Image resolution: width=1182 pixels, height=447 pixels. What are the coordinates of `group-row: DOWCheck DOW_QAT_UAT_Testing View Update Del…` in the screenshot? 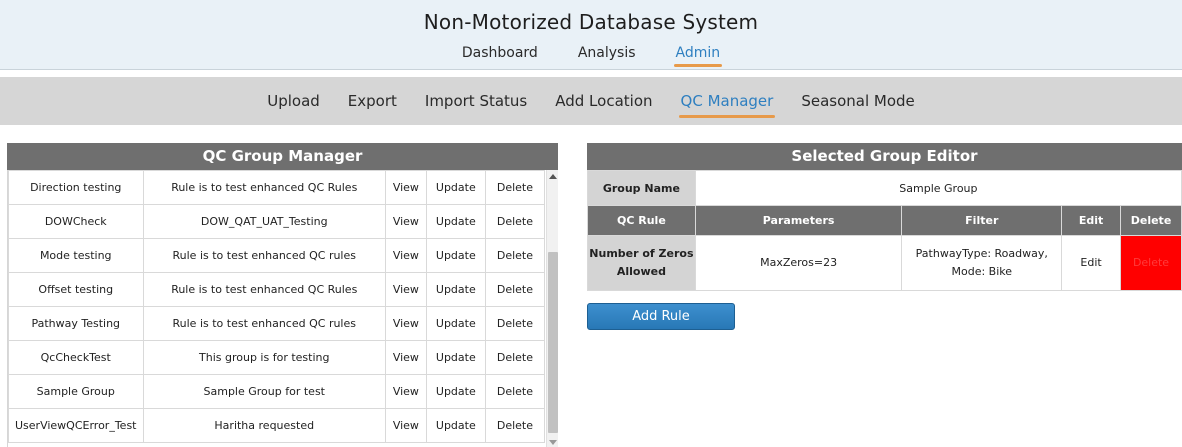 It's located at (277, 221).